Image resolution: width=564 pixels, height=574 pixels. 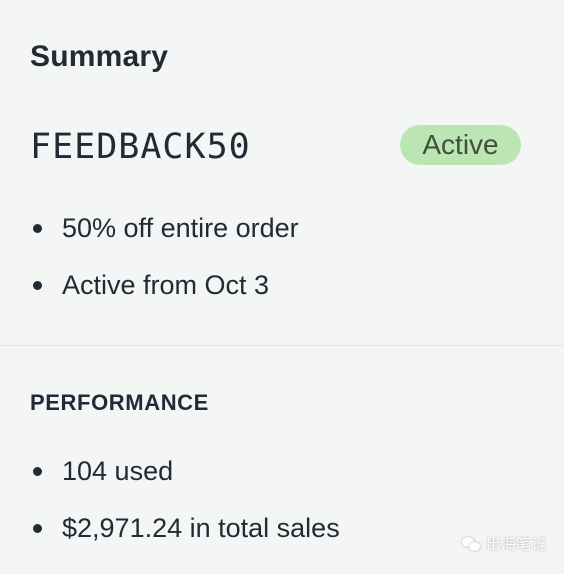 What do you see at coordinates (515, 544) in the screenshot?
I see `watermark-text: 出海笔记` at bounding box center [515, 544].